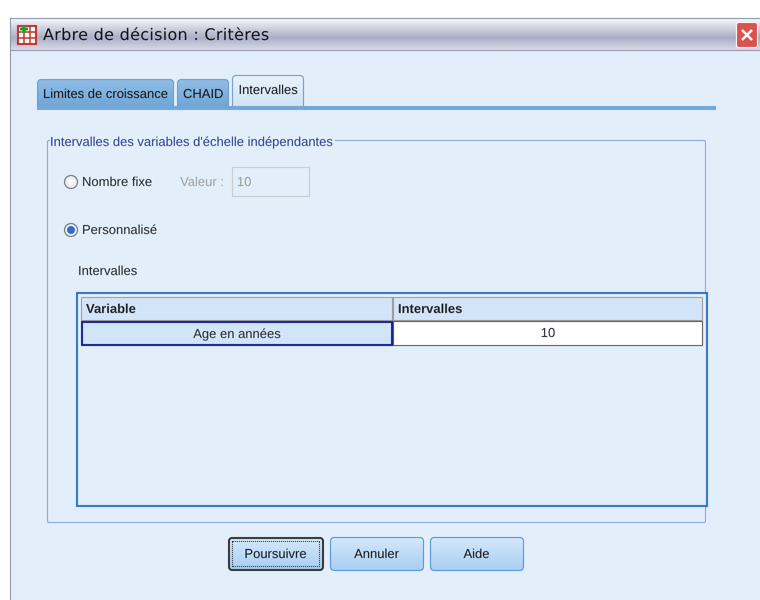 This screenshot has width=760, height=600. What do you see at coordinates (202, 181) in the screenshot?
I see `field-label: Valeur :` at bounding box center [202, 181].